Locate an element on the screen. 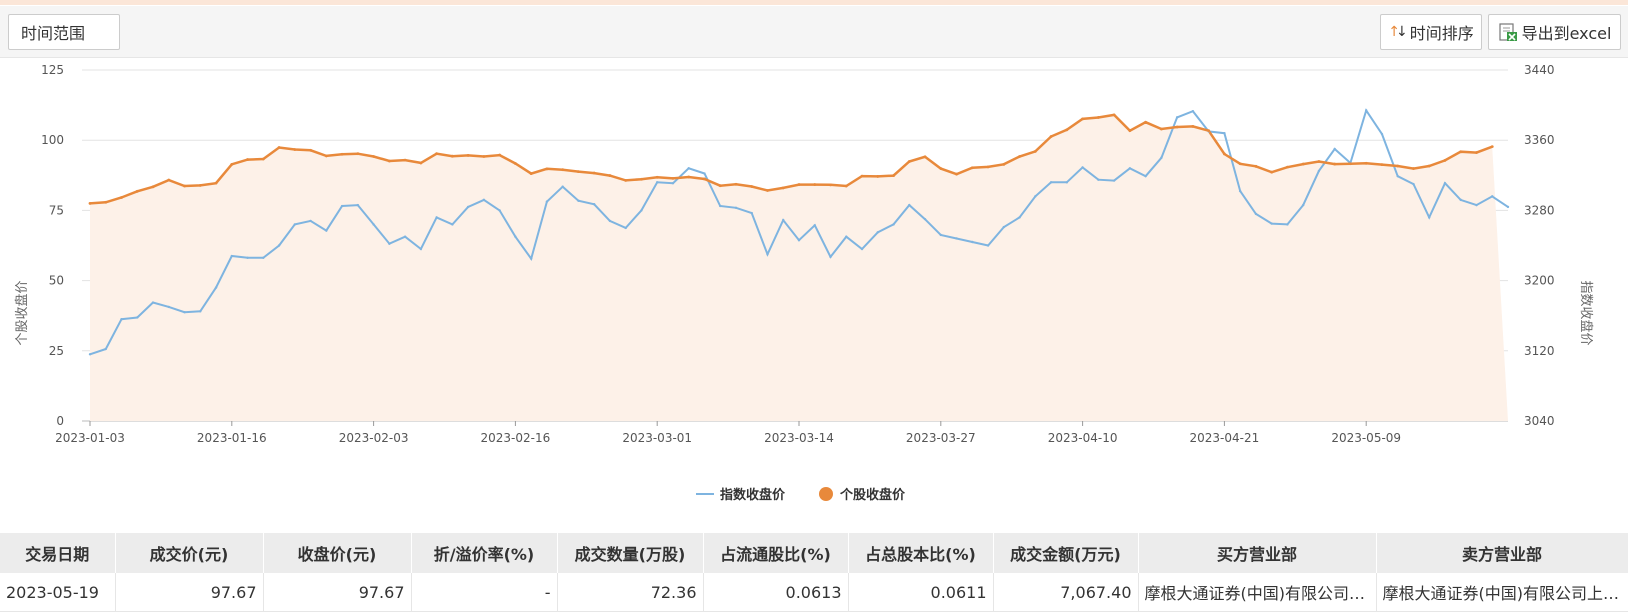 The height and width of the screenshot is (612, 1628). col-trade-date: 交易日期 is located at coordinates (58, 553).